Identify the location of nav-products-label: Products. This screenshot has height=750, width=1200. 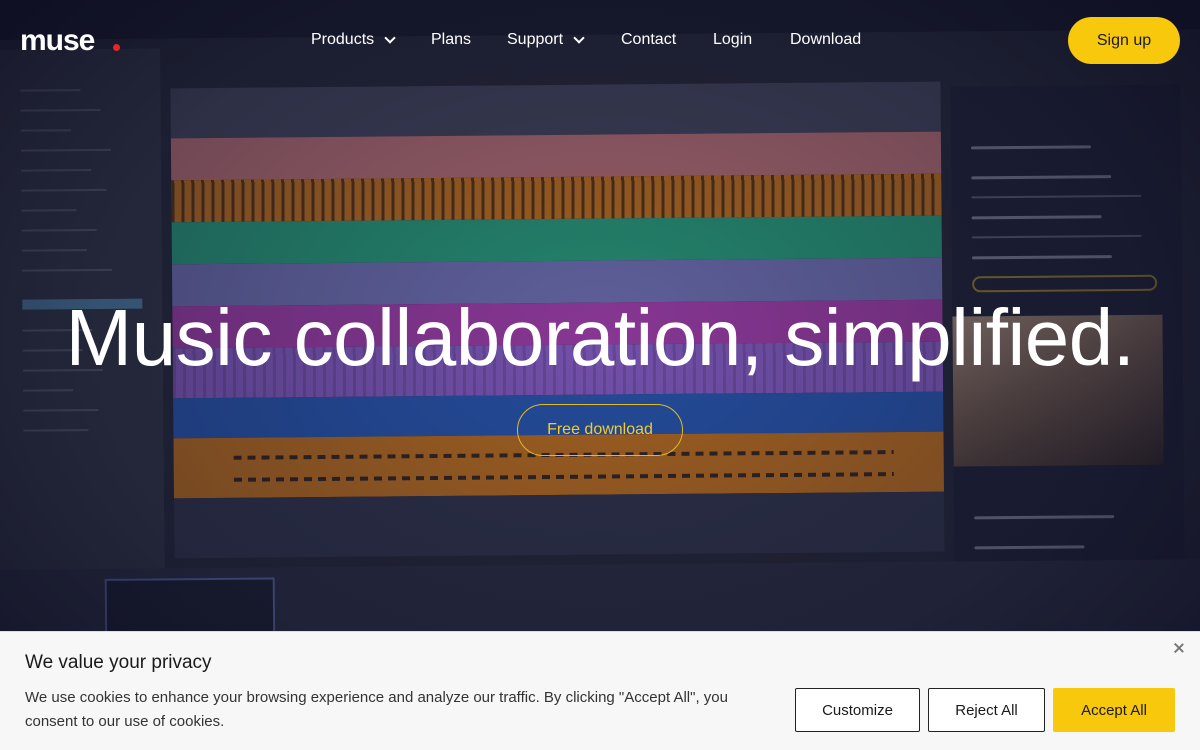
(343, 39).